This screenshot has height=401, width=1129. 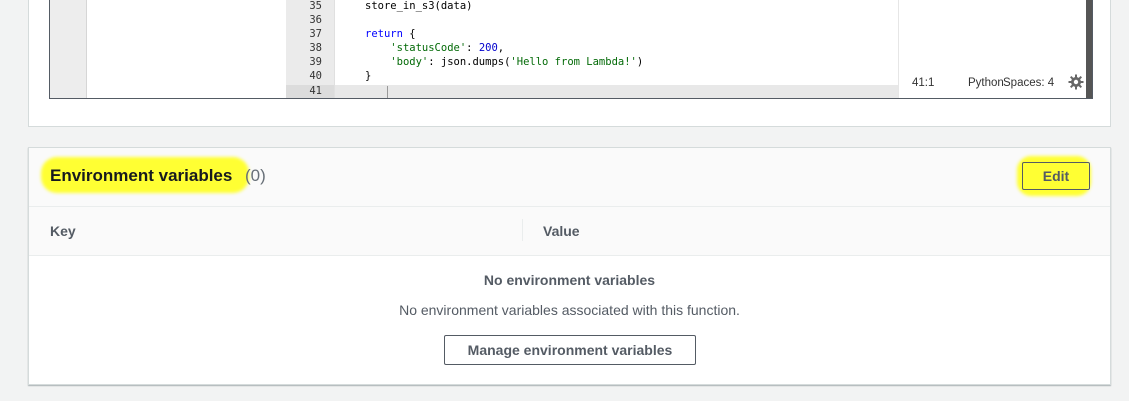 What do you see at coordinates (569, 280) in the screenshot?
I see `empty-state-title: No environment variables` at bounding box center [569, 280].